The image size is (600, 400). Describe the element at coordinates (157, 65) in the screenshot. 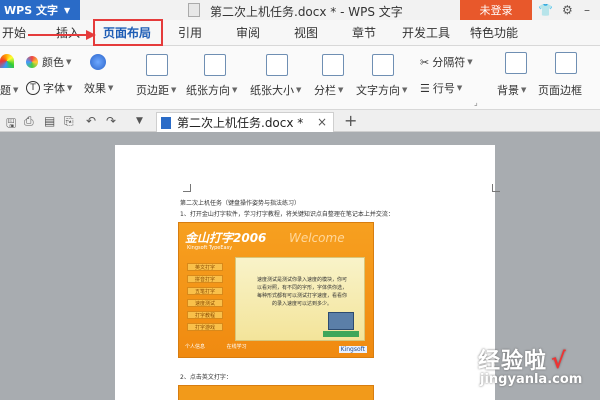

I see `margins-icon` at that location.